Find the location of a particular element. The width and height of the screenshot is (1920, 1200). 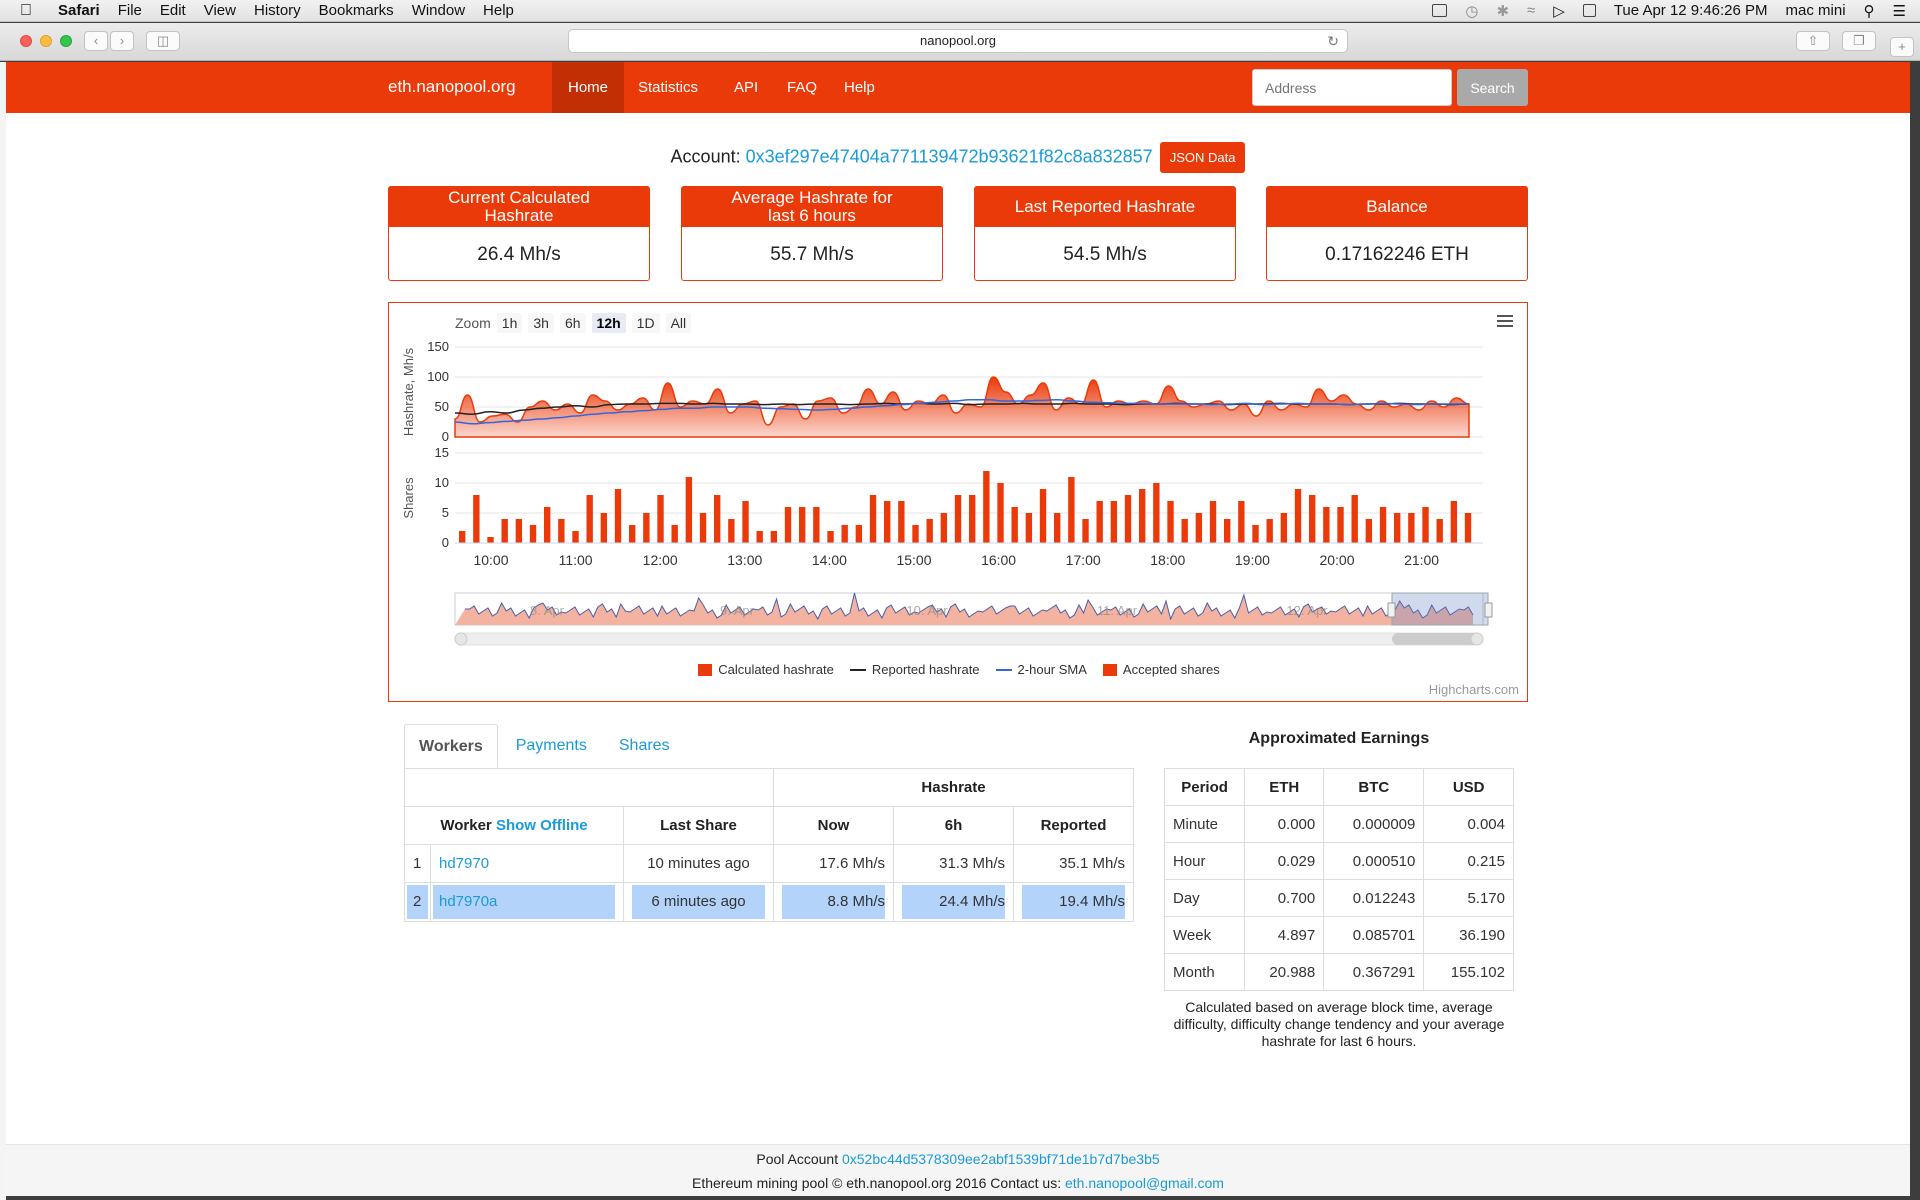

menu-window: Window is located at coordinates (438, 10).